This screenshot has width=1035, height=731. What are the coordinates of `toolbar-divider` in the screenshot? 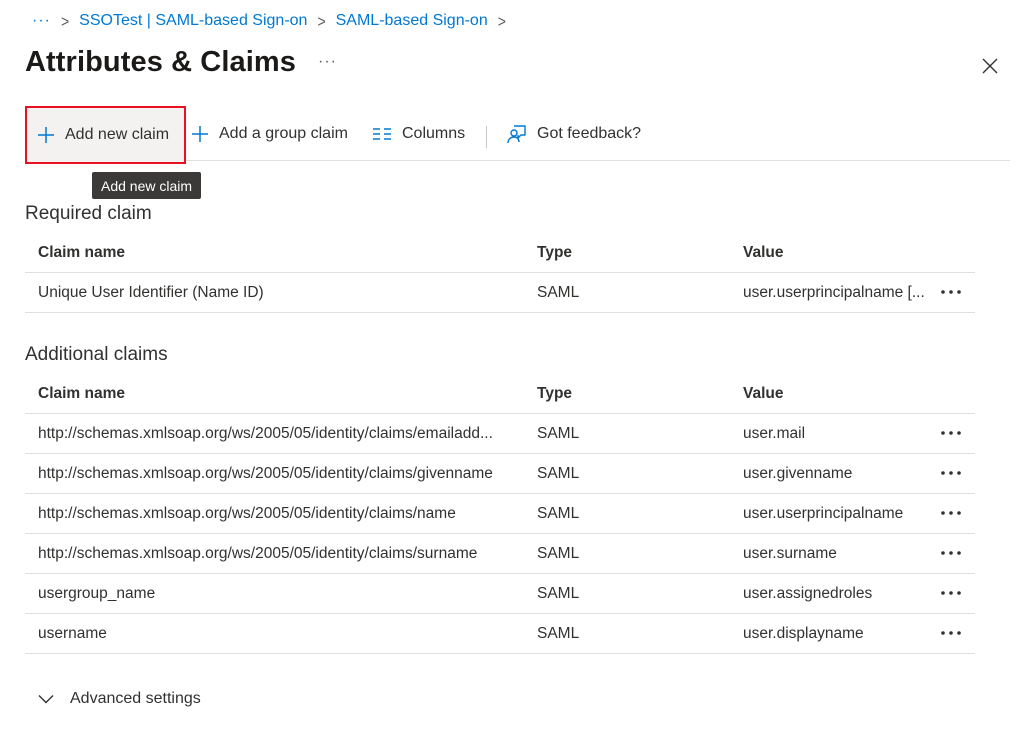 It's located at (486, 137).